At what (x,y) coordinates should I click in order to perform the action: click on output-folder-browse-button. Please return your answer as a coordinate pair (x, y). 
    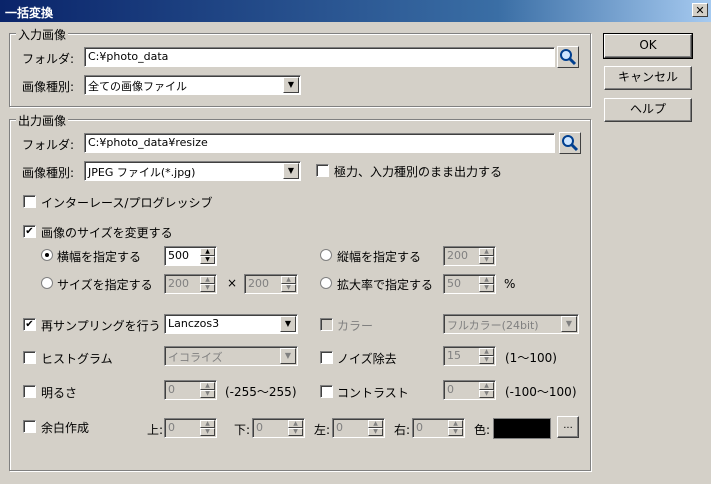
    Looking at the image, I should click on (570, 143).